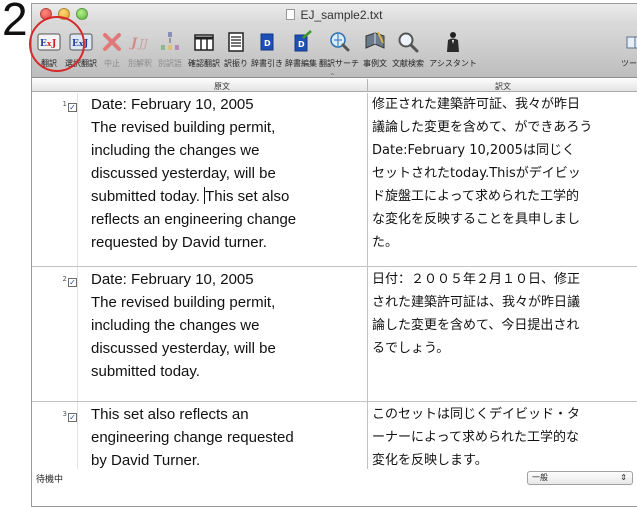 The height and width of the screenshot is (507, 637). Describe the element at coordinates (192, 437) in the screenshot. I see `source-line: engineering change requested` at that location.